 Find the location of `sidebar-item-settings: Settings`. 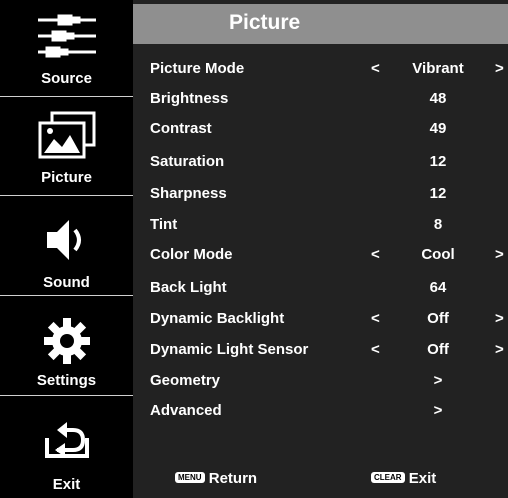

sidebar-item-settings: Settings is located at coordinates (66, 345).